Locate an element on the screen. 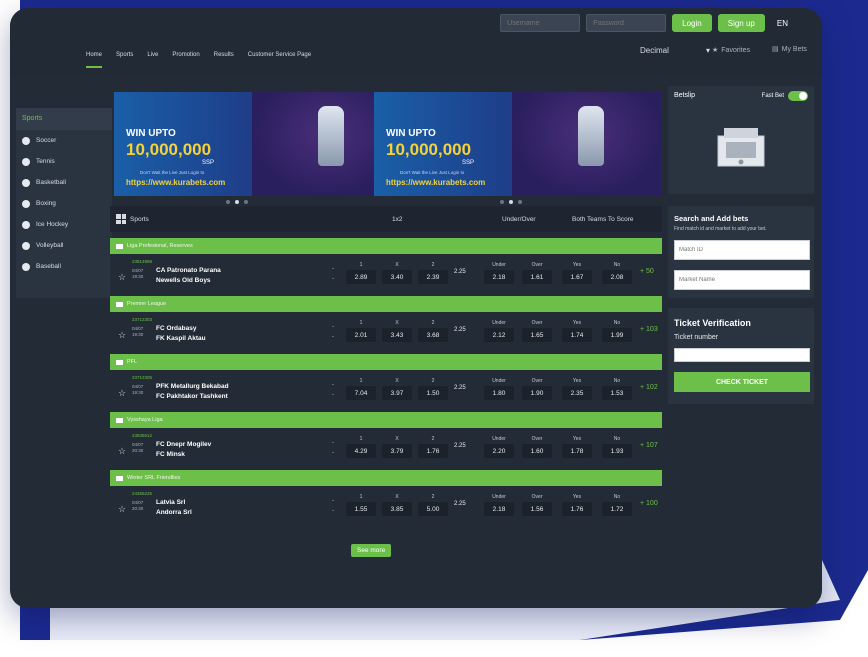  odds-button: 1.60 is located at coordinates (537, 451).